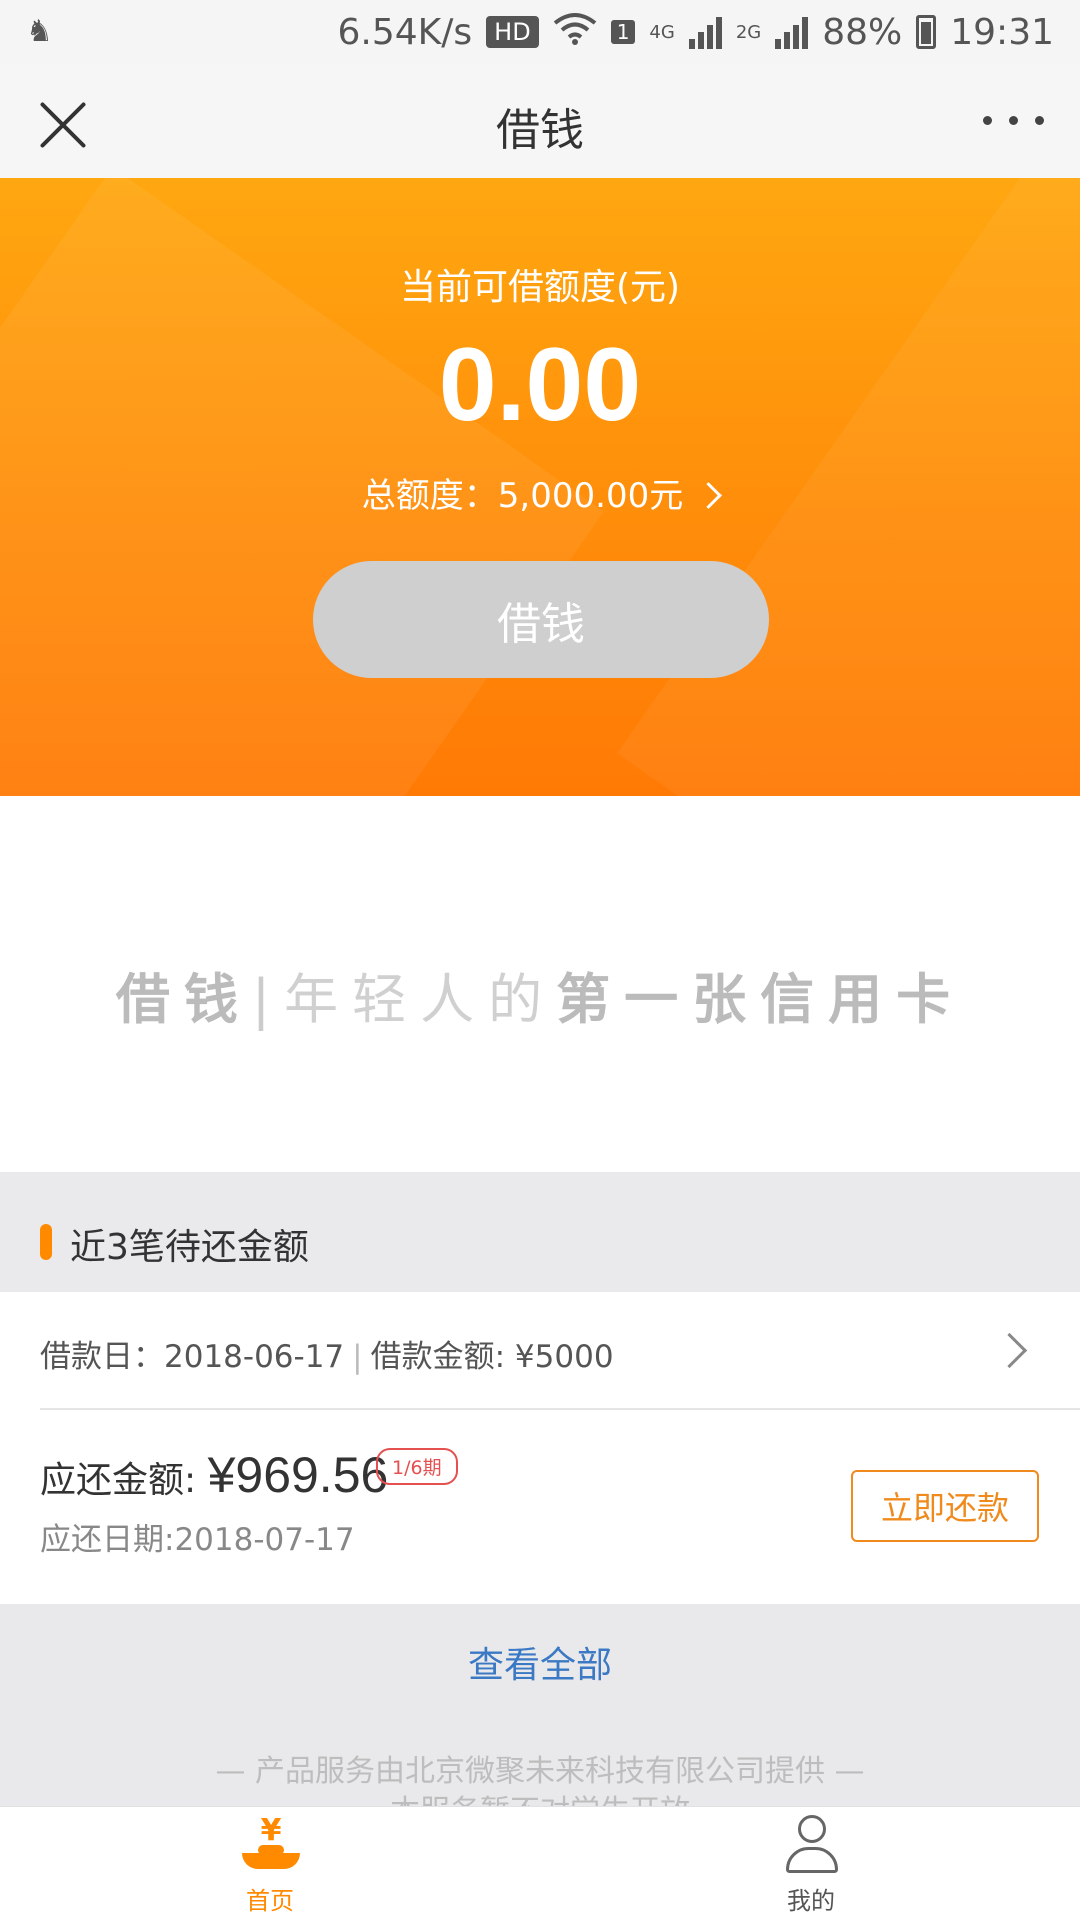 This screenshot has width=1080, height=1921. I want to click on user-icon, so click(812, 1846).